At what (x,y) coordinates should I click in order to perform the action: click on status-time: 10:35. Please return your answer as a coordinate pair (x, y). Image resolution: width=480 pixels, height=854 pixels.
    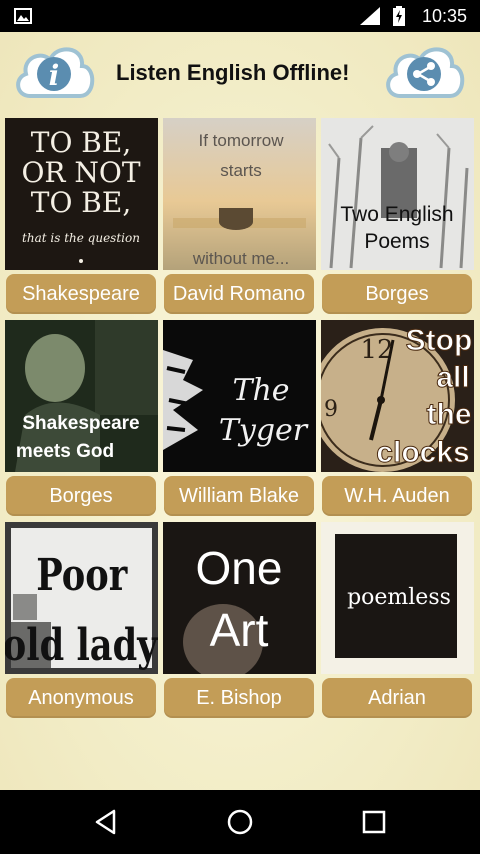
    Looking at the image, I should click on (445, 16).